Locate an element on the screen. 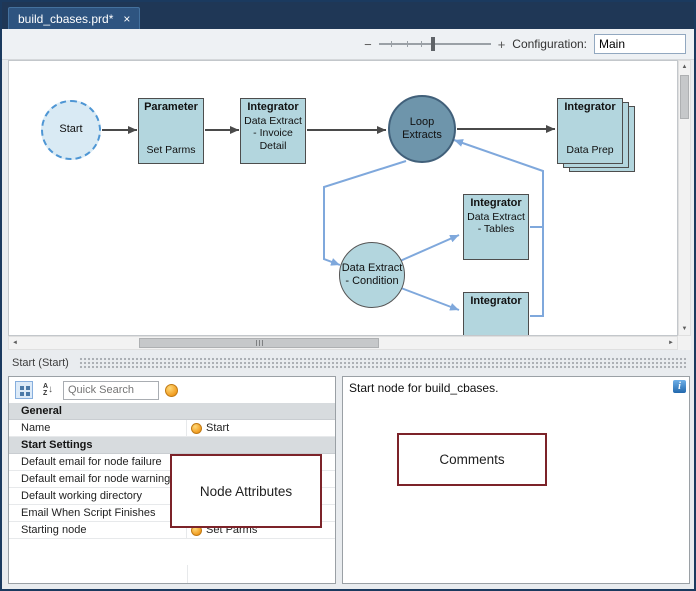 The image size is (696, 591). category-row-start-settings: Start Settings is located at coordinates (172, 445).